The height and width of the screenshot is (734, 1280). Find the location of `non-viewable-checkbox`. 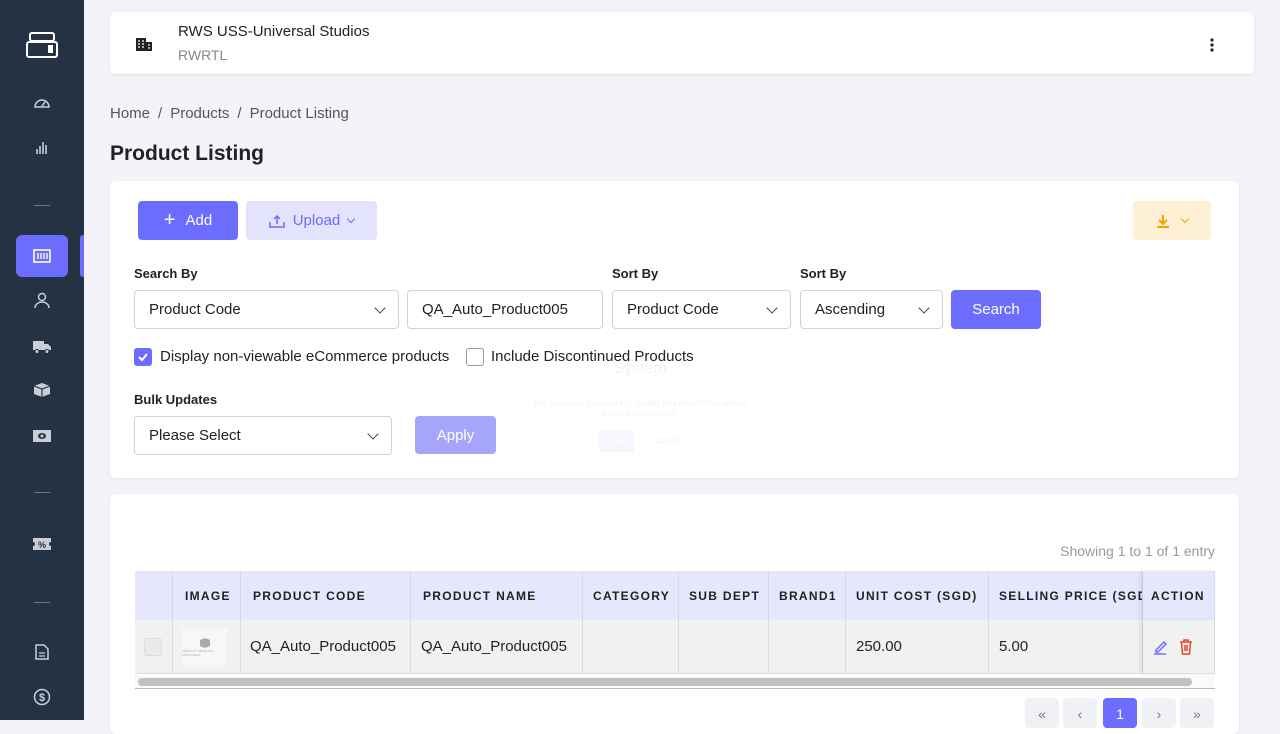

non-viewable-checkbox is located at coordinates (143, 357).